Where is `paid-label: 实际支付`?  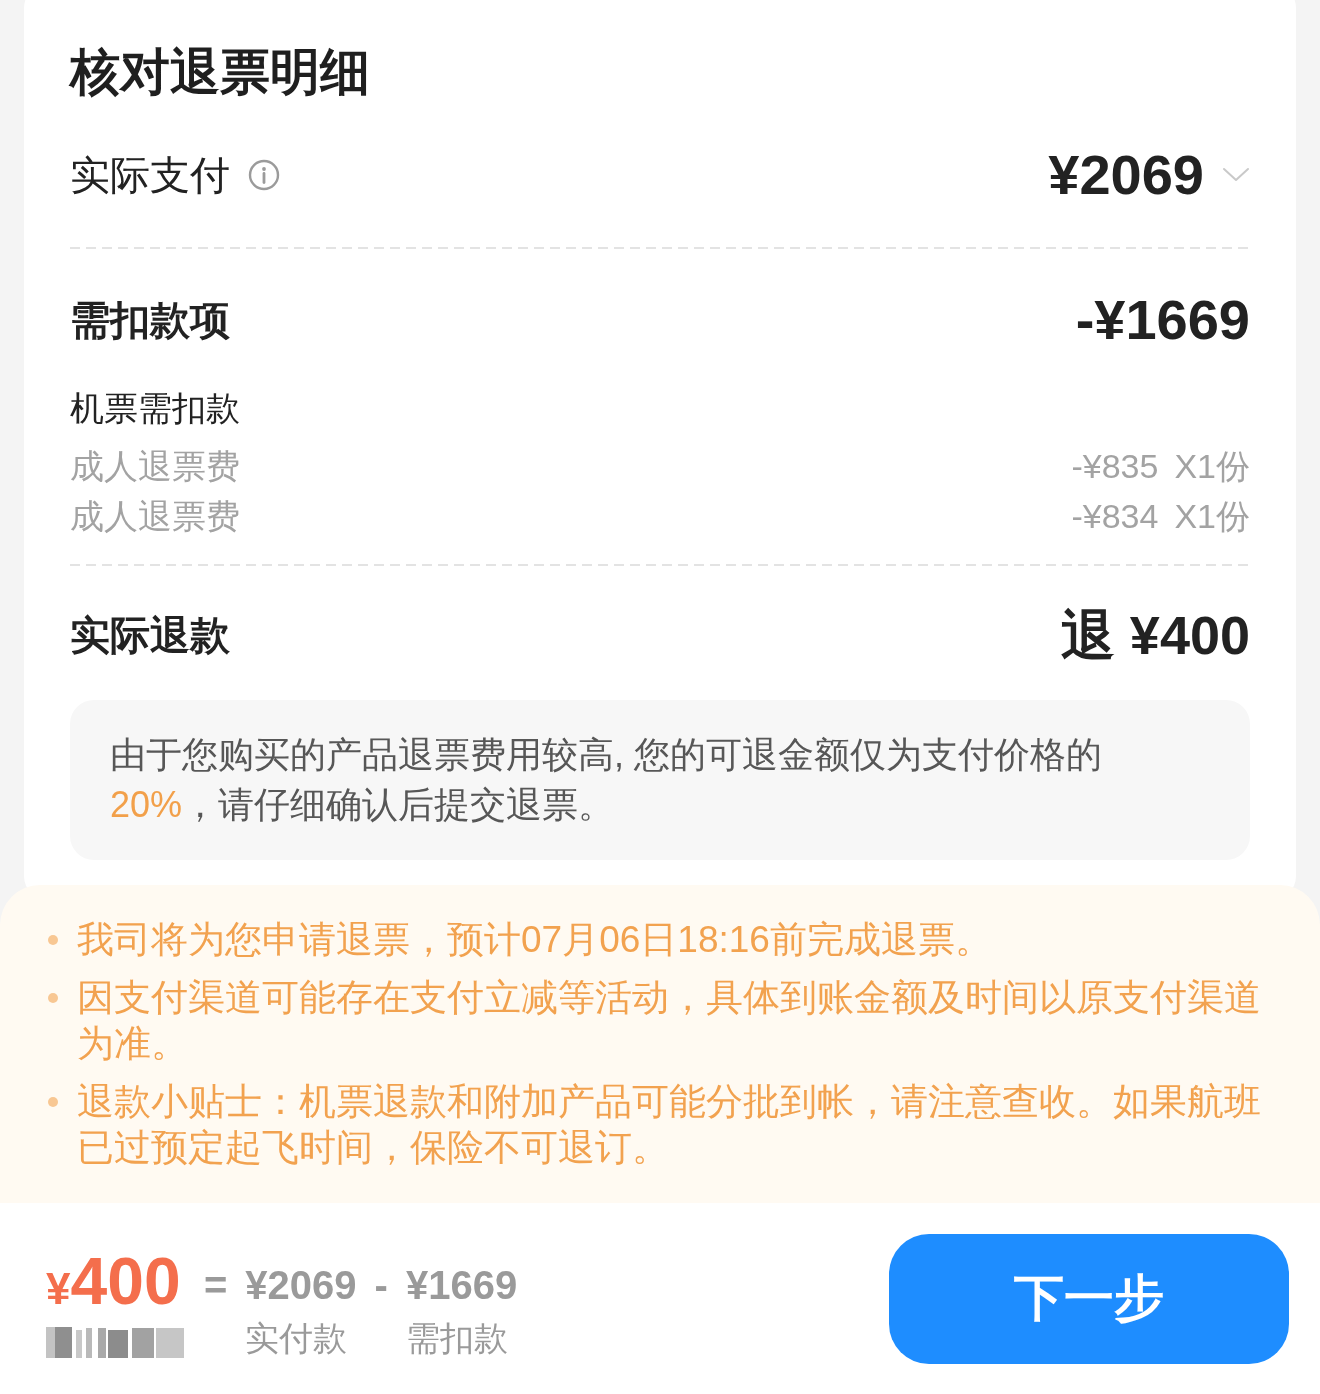
paid-label: 实际支付 is located at coordinates (150, 175).